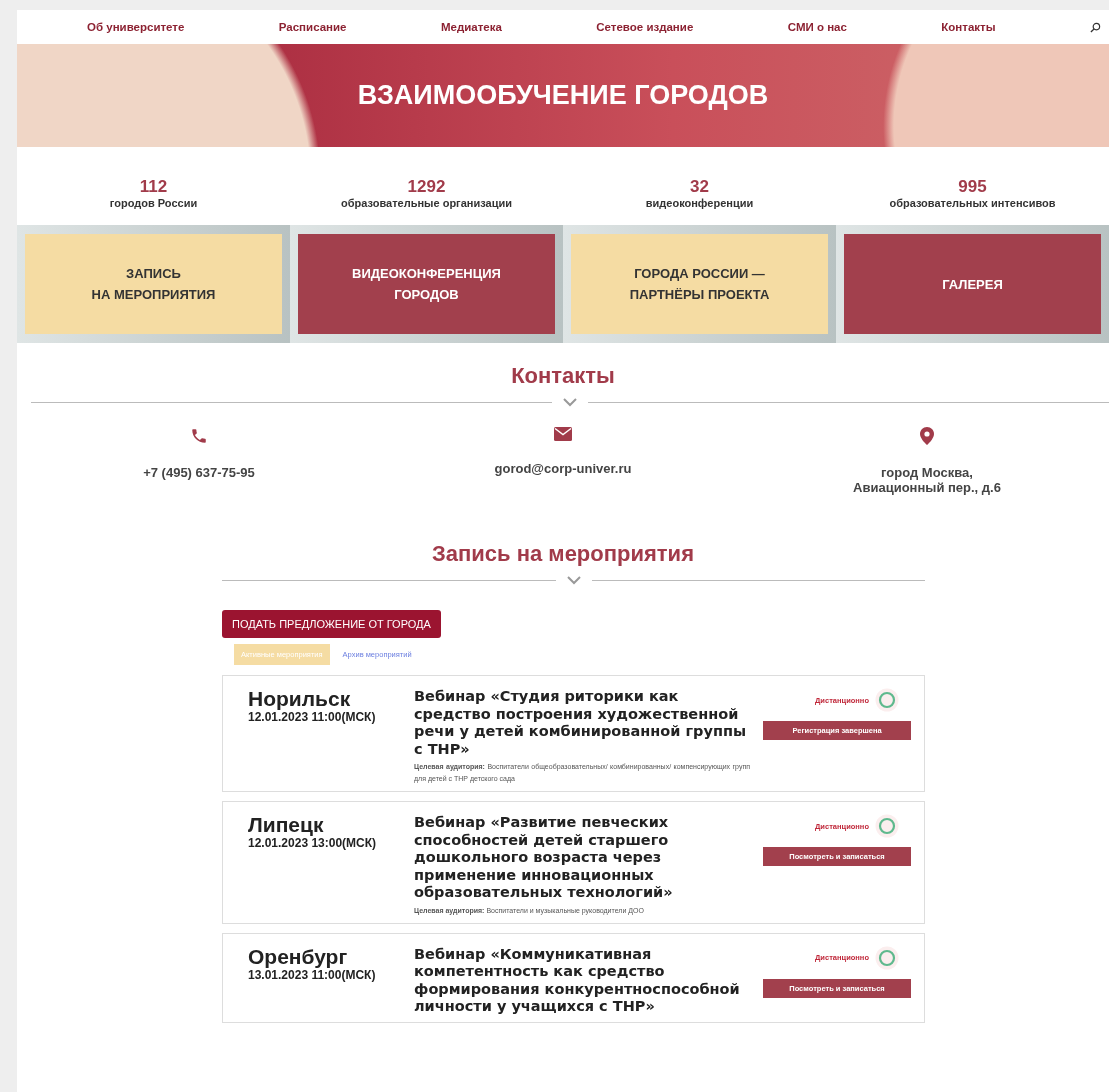 The width and height of the screenshot is (1109, 1092). What do you see at coordinates (199, 472) in the screenshot?
I see `contact-text: +7 (495) 637-75-95` at bounding box center [199, 472].